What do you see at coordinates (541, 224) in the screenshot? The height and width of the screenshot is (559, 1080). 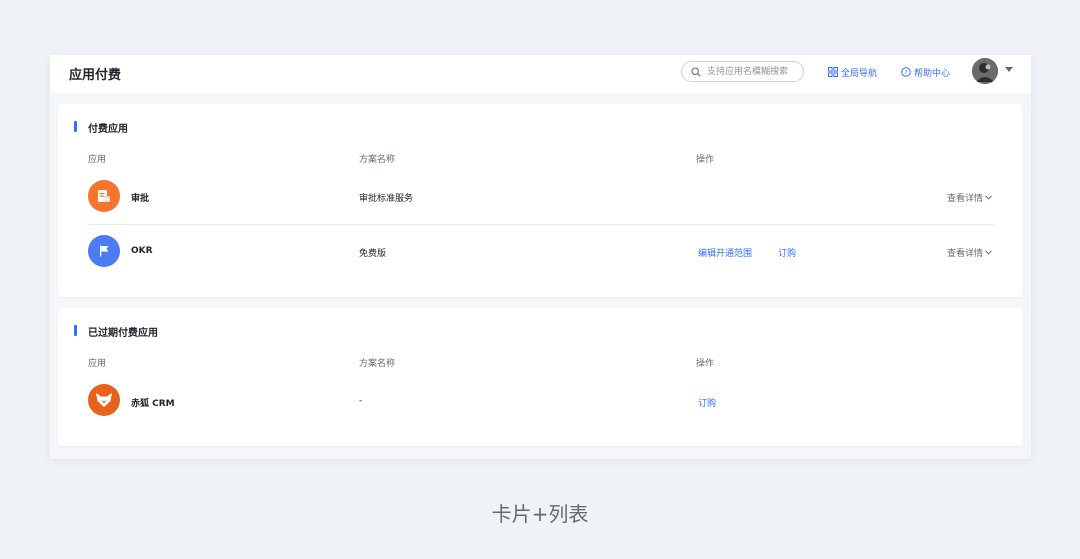 I see `row-divider` at bounding box center [541, 224].